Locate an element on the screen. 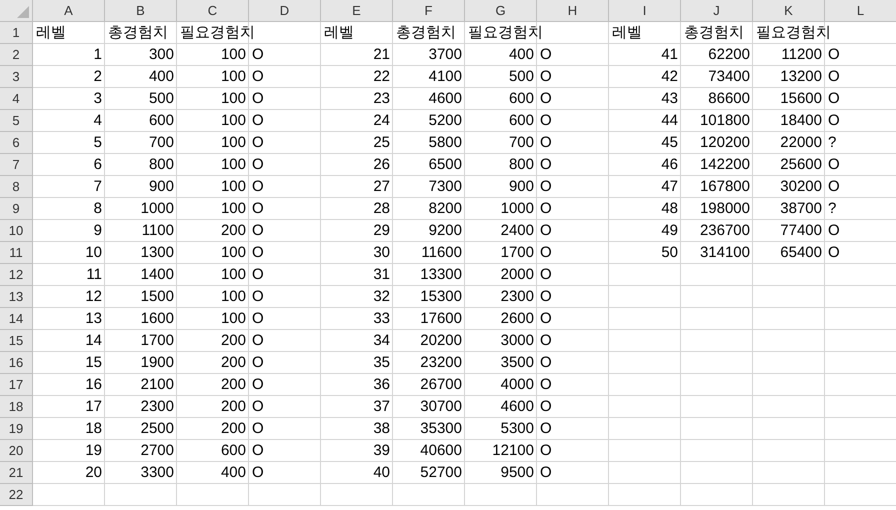 This screenshot has height=510, width=896. column-header: H is located at coordinates (573, 11).